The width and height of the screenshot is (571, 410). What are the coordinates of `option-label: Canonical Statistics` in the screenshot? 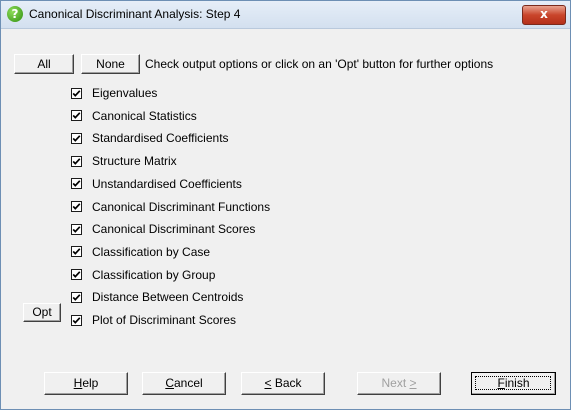 It's located at (144, 115).